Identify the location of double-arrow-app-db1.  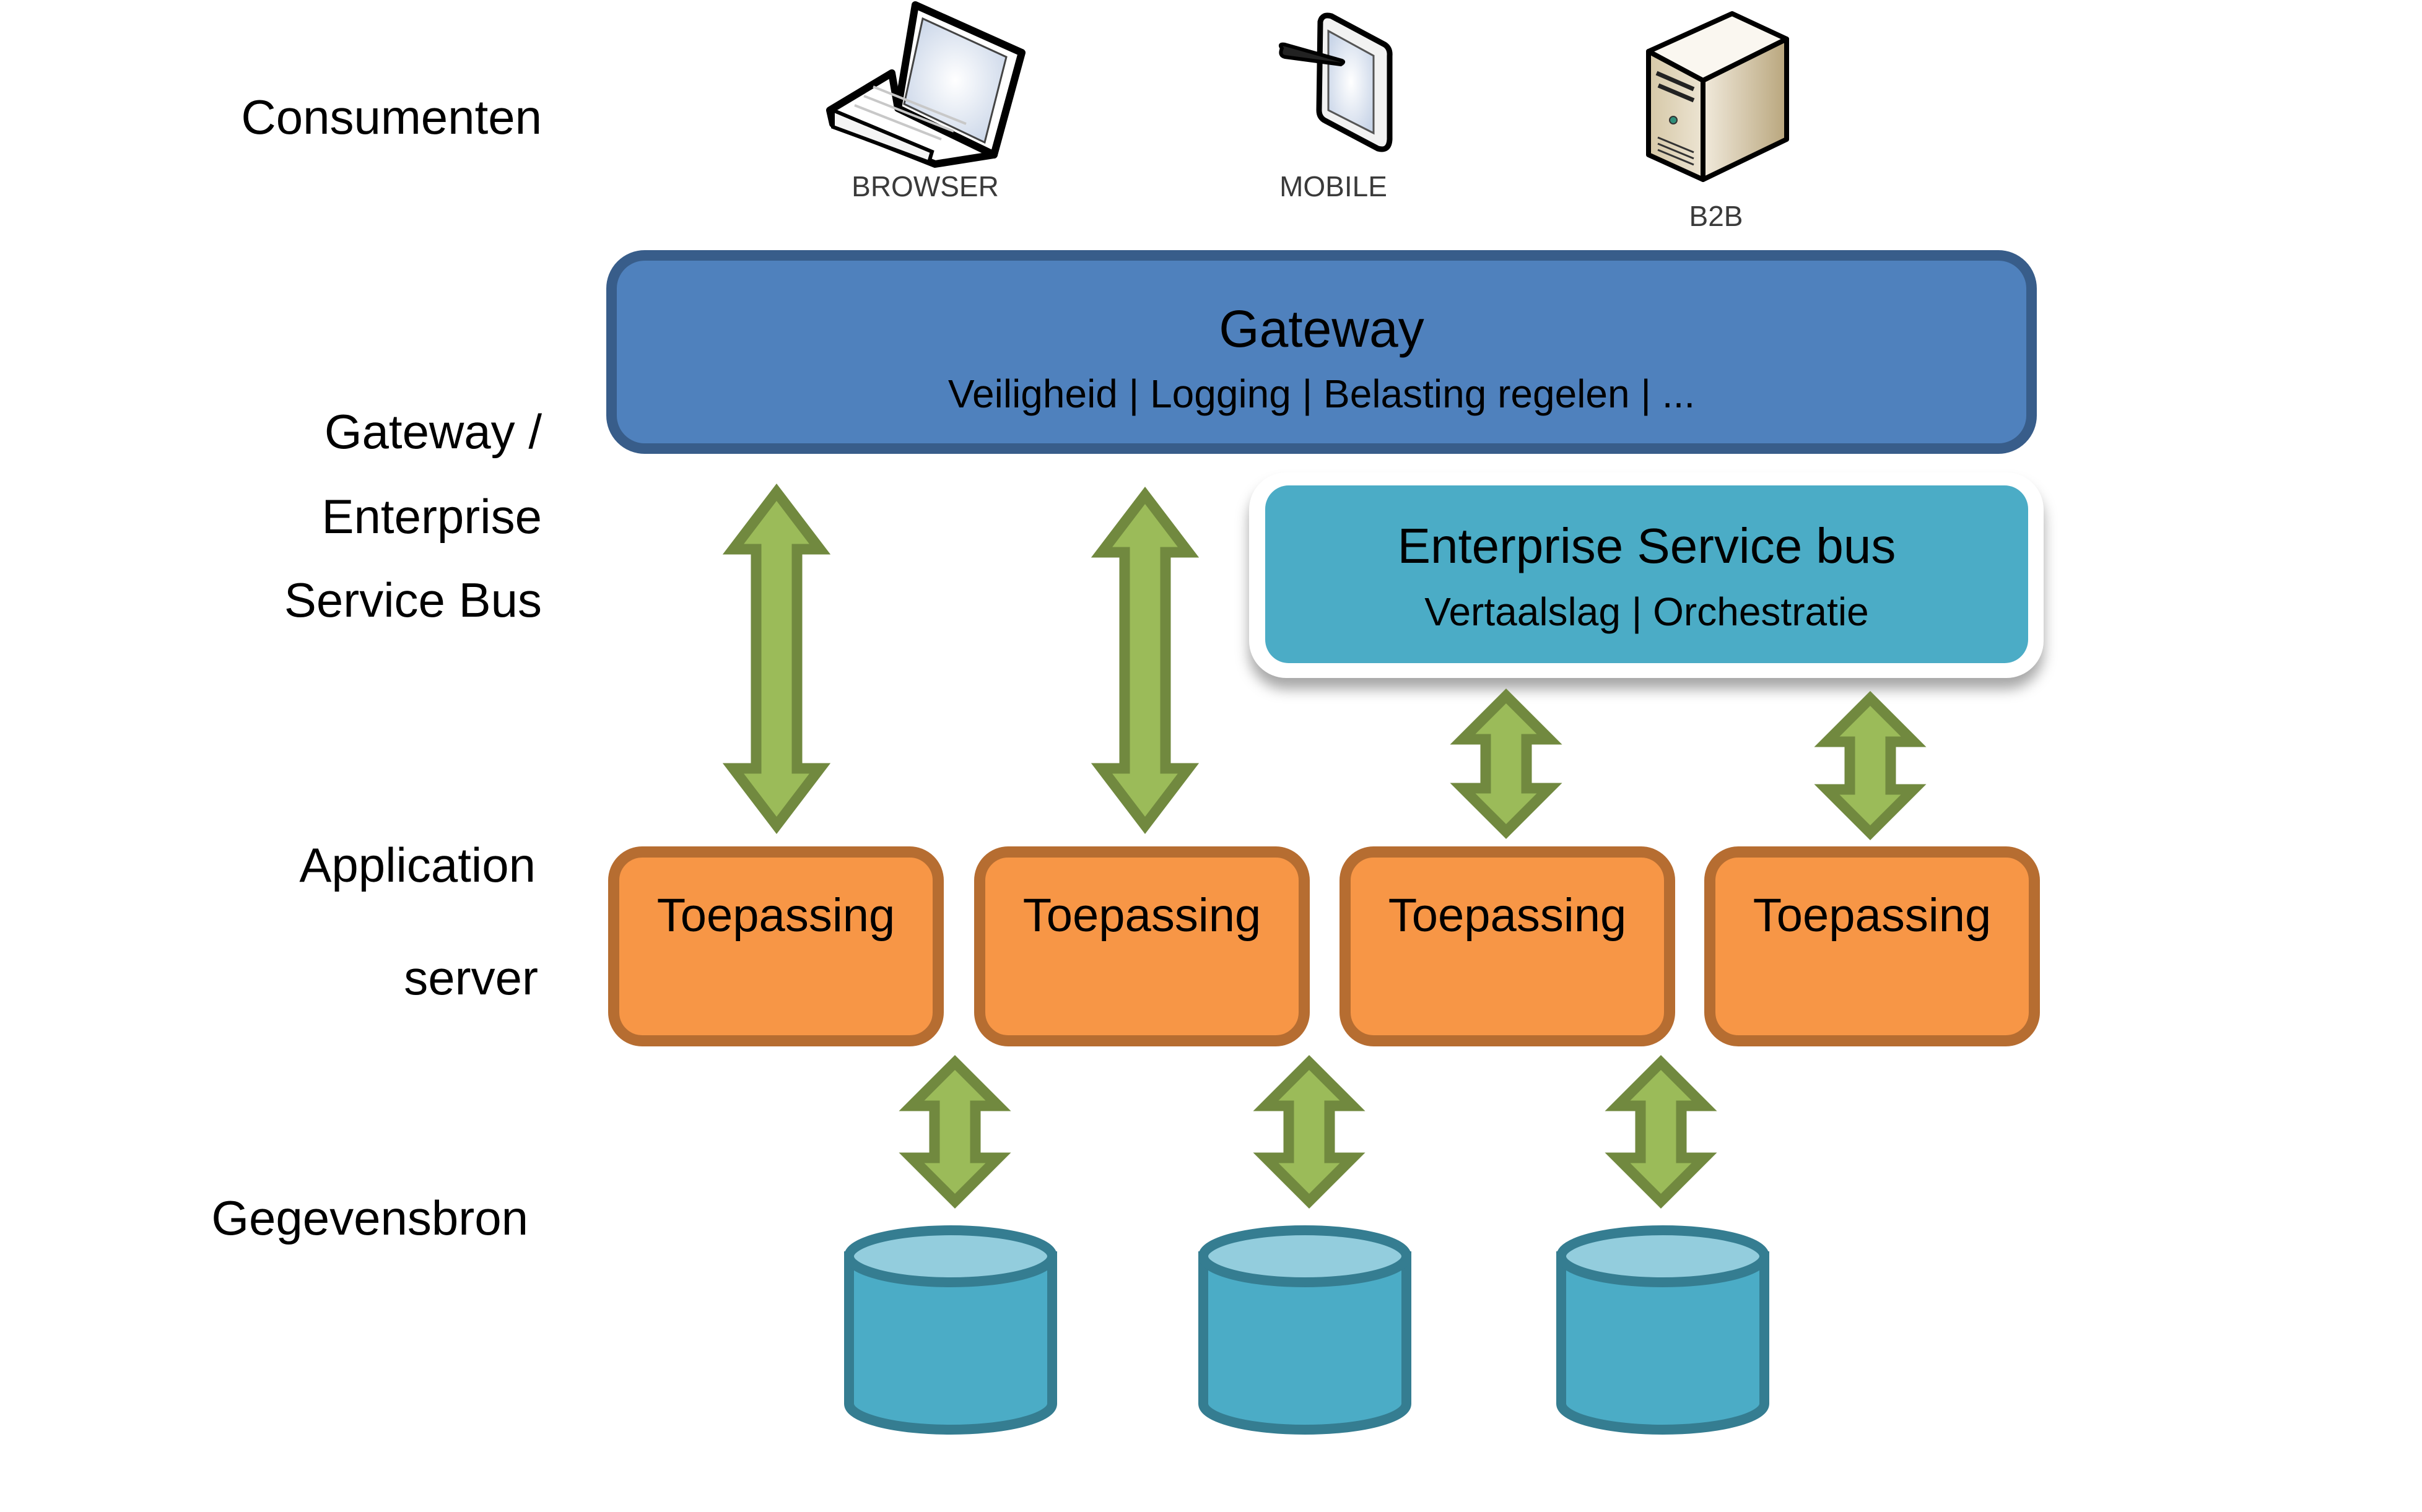
(955, 1131).